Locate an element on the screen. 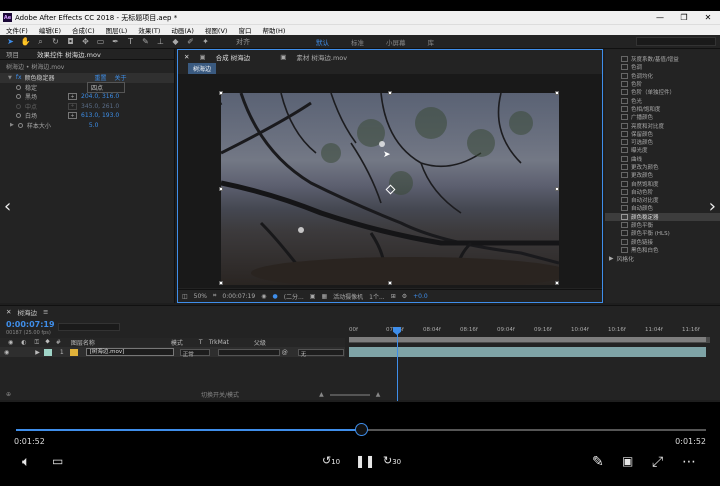  zoom-in-icon: ▲ is located at coordinates (378, 394).